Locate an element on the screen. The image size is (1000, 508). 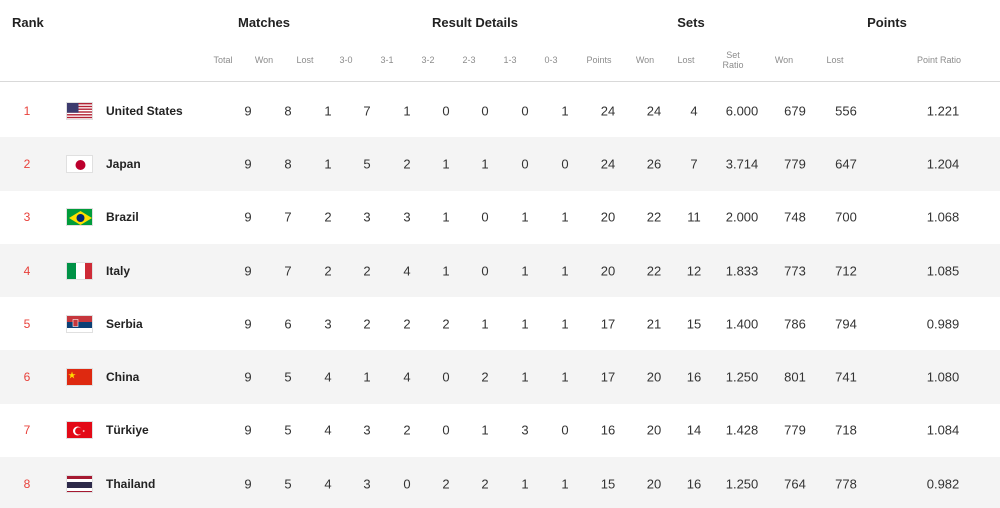
point-ratio-cell: 1.084 is located at coordinates (943, 430).